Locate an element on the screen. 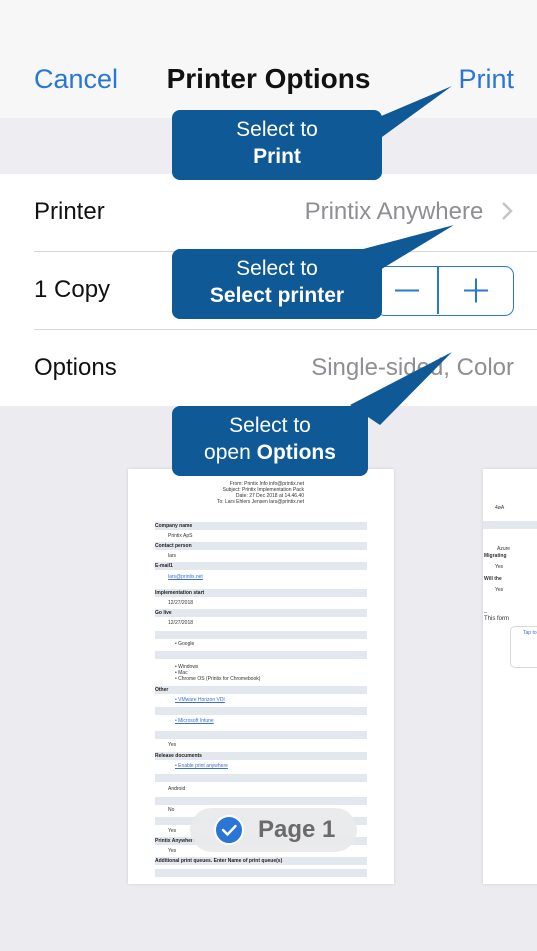 The image size is (537, 951). copies-label: 1 Copy is located at coordinates (72, 289).